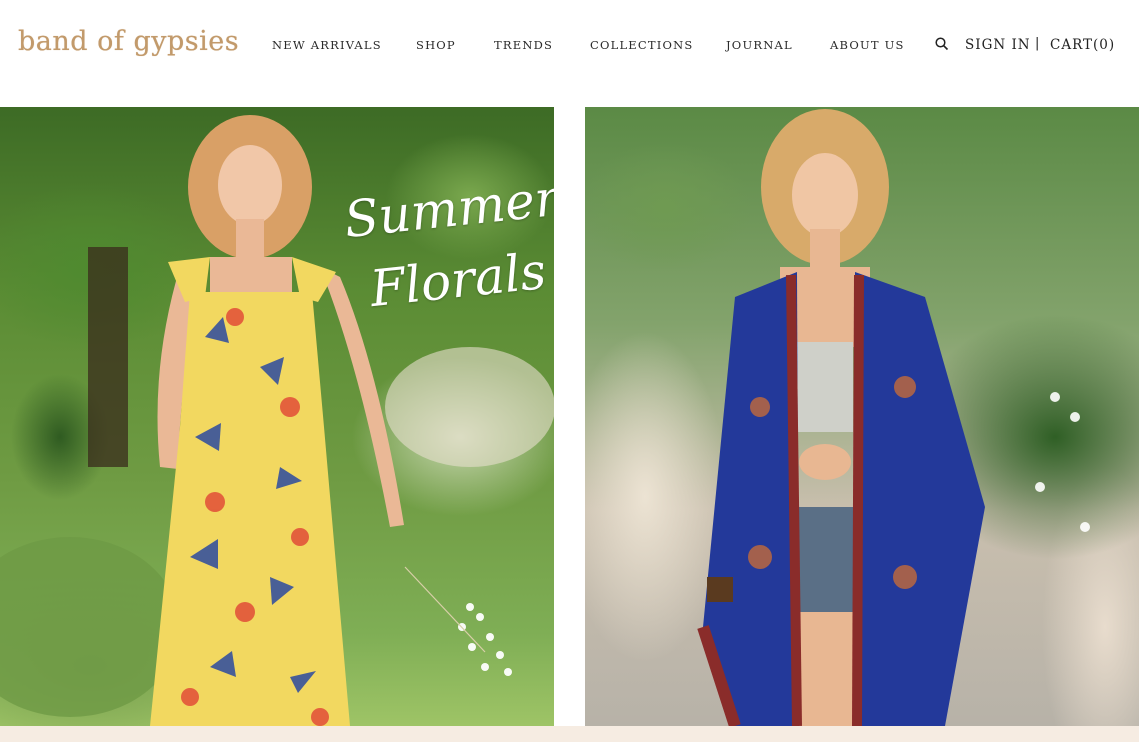  I want to click on bottom-decorative-strip, so click(569, 734).